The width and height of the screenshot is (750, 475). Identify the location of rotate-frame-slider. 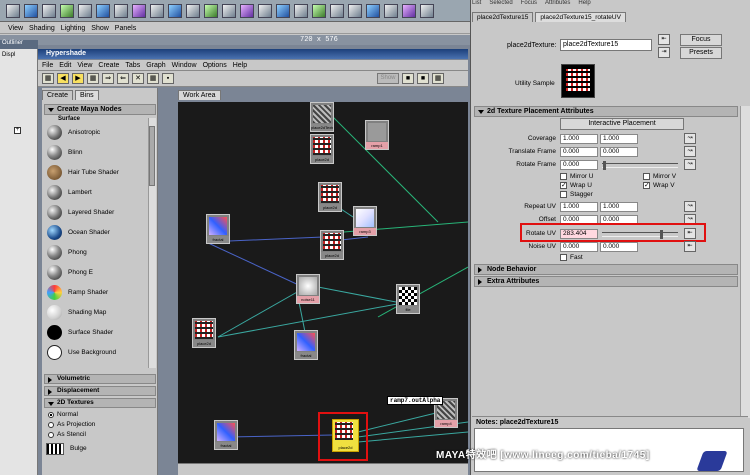
(640, 165).